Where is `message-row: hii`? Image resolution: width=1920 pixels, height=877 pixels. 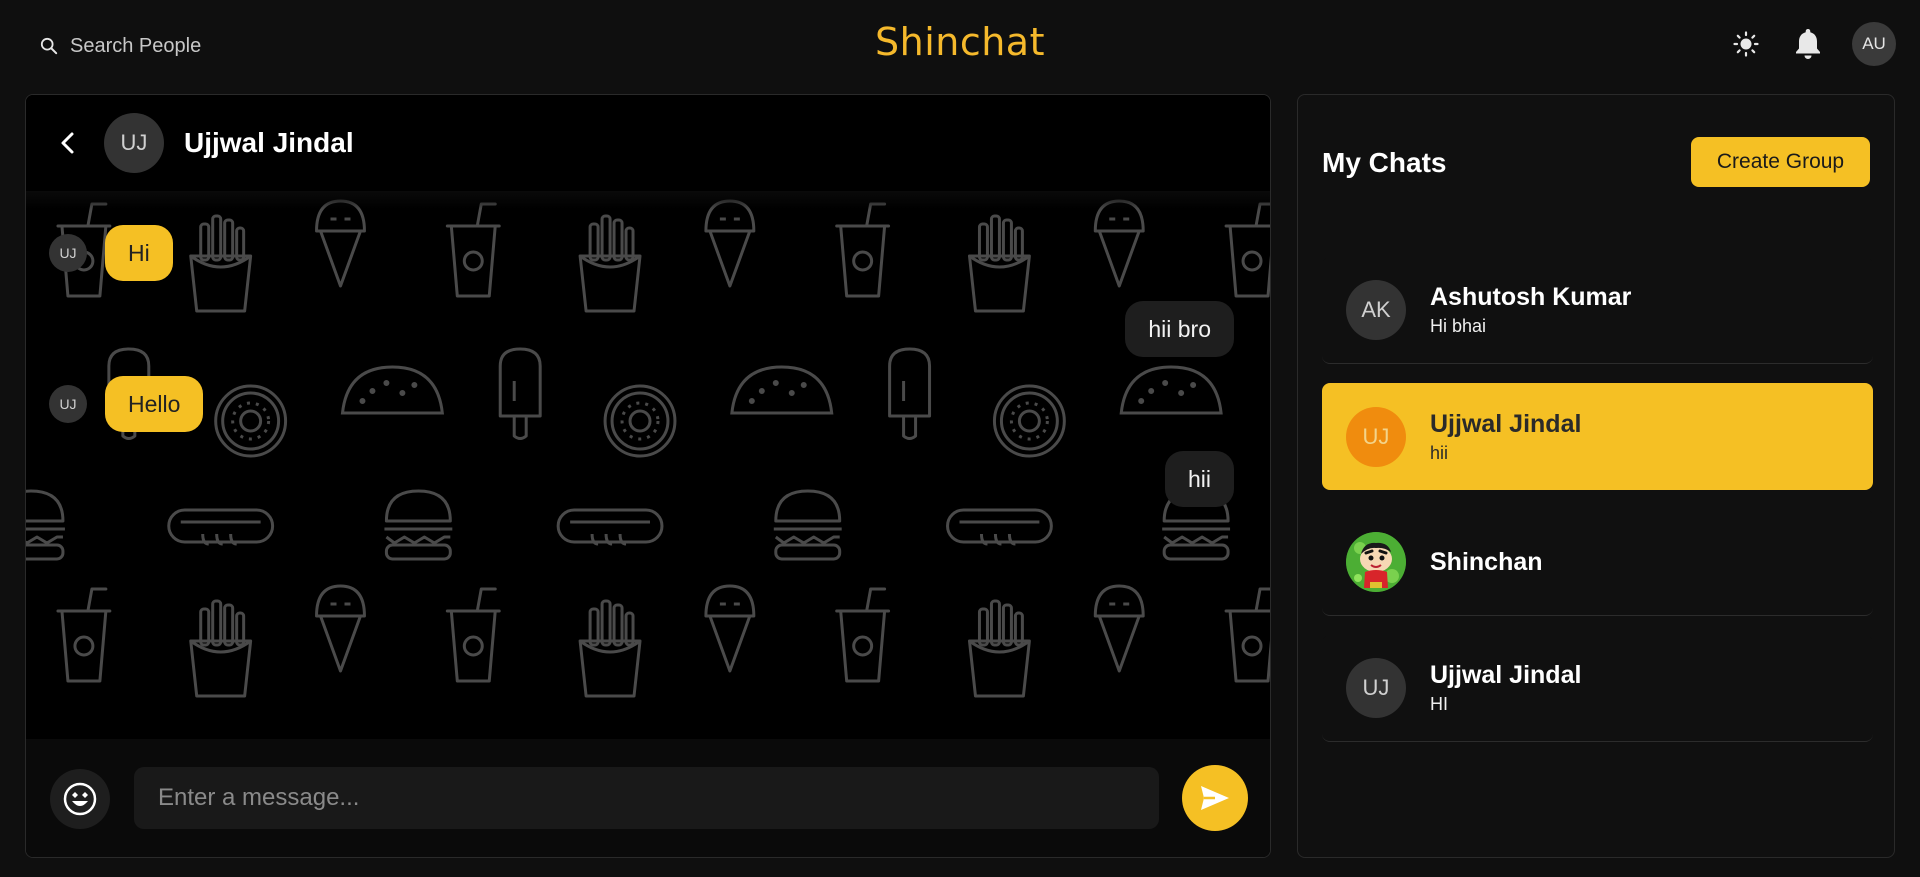
message-row: hii is located at coordinates (1199, 479).